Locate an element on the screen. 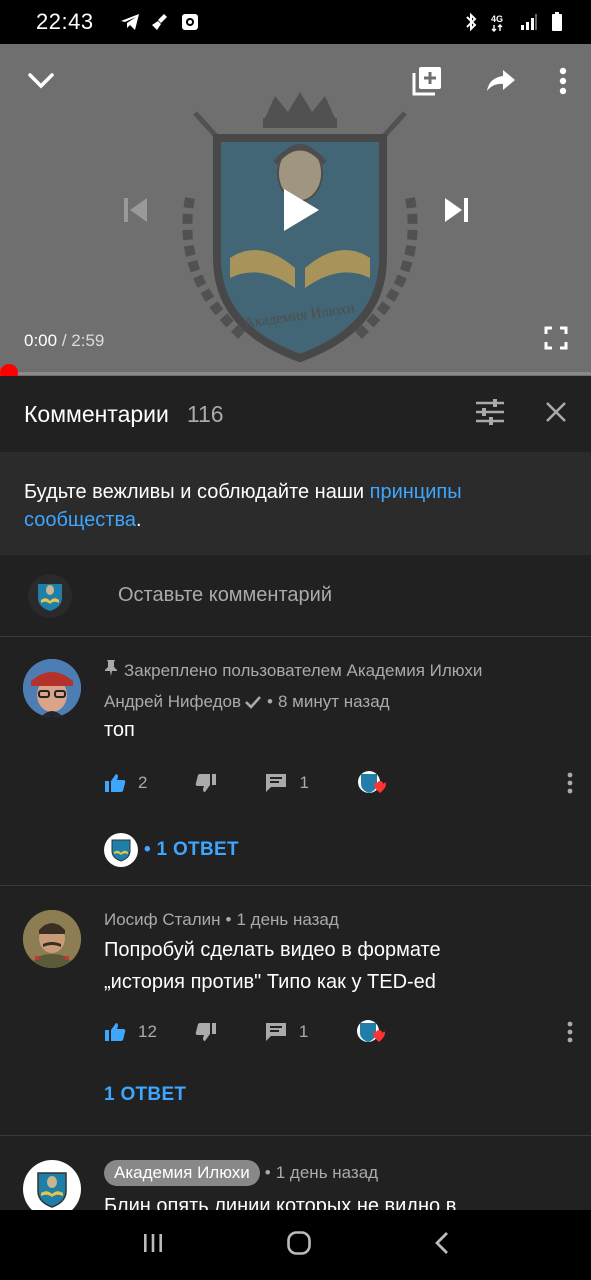 This screenshot has width=591, height=1280. battery-icon is located at coordinates (557, 22).